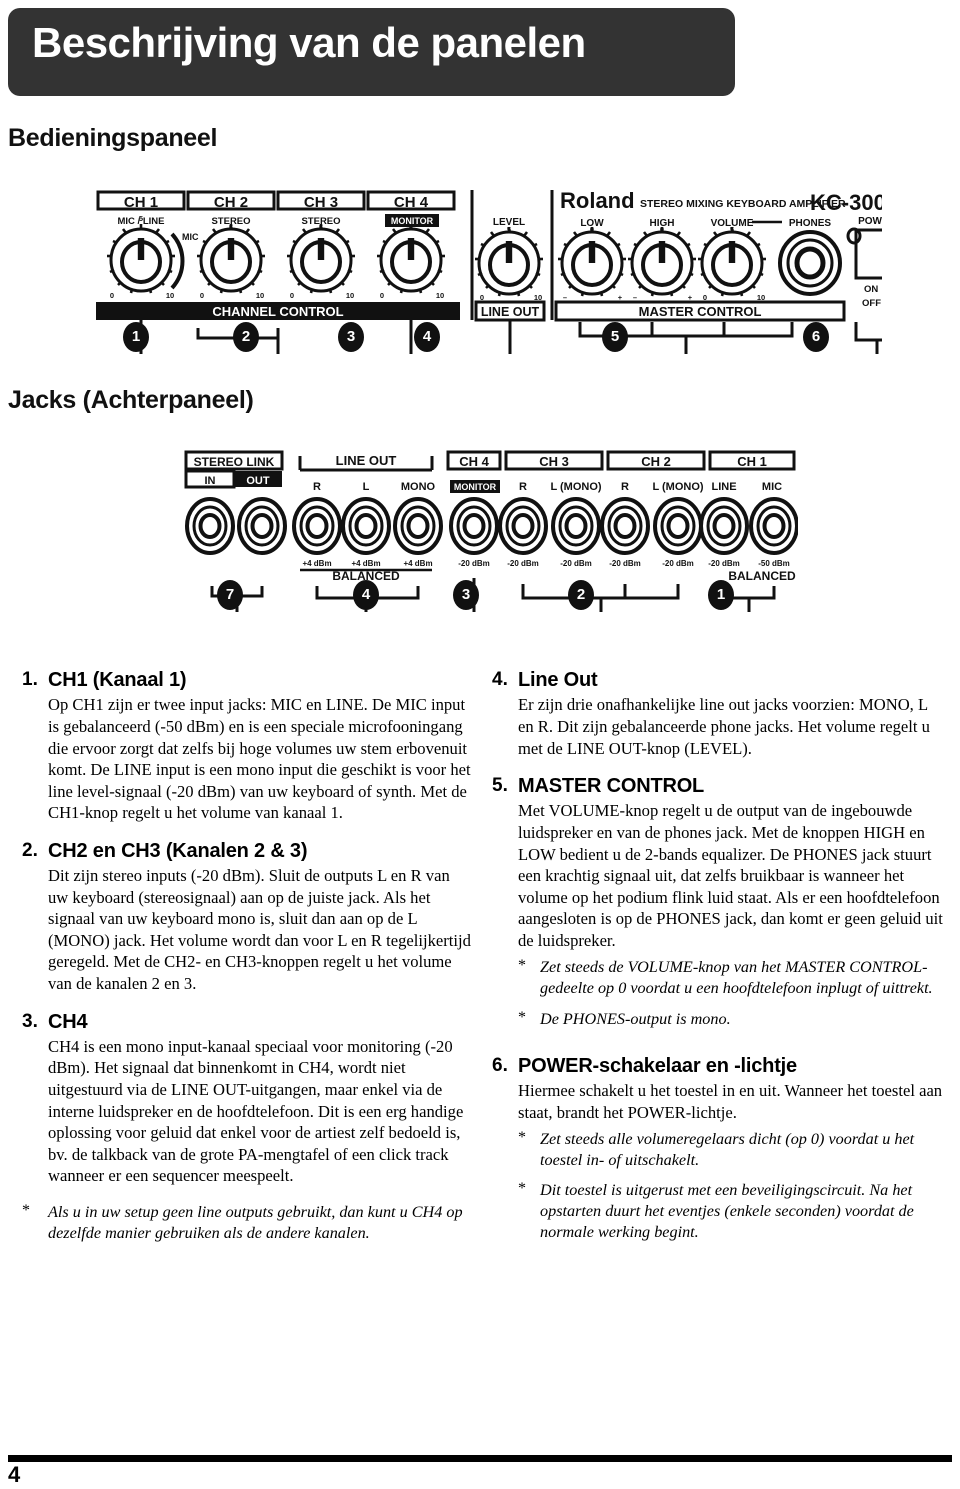 The image size is (960, 1489). Describe the element at coordinates (277, 311) in the screenshot. I see `channel-control-bar-label: CHANNEL CONTROL` at that location.